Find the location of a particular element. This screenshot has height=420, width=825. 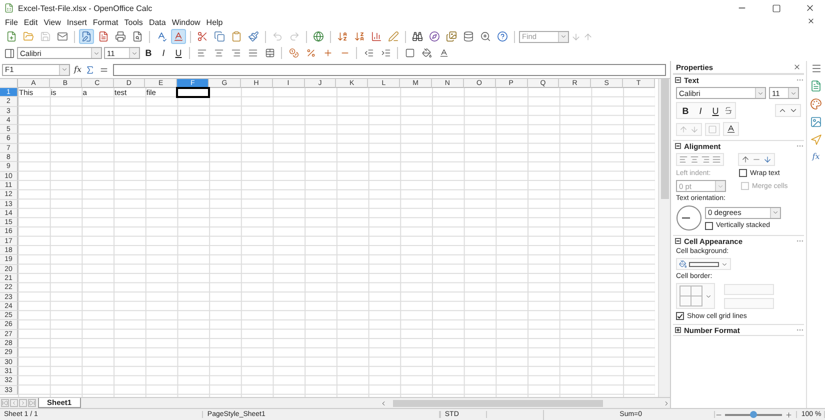

menu-item: Window is located at coordinates (186, 22).